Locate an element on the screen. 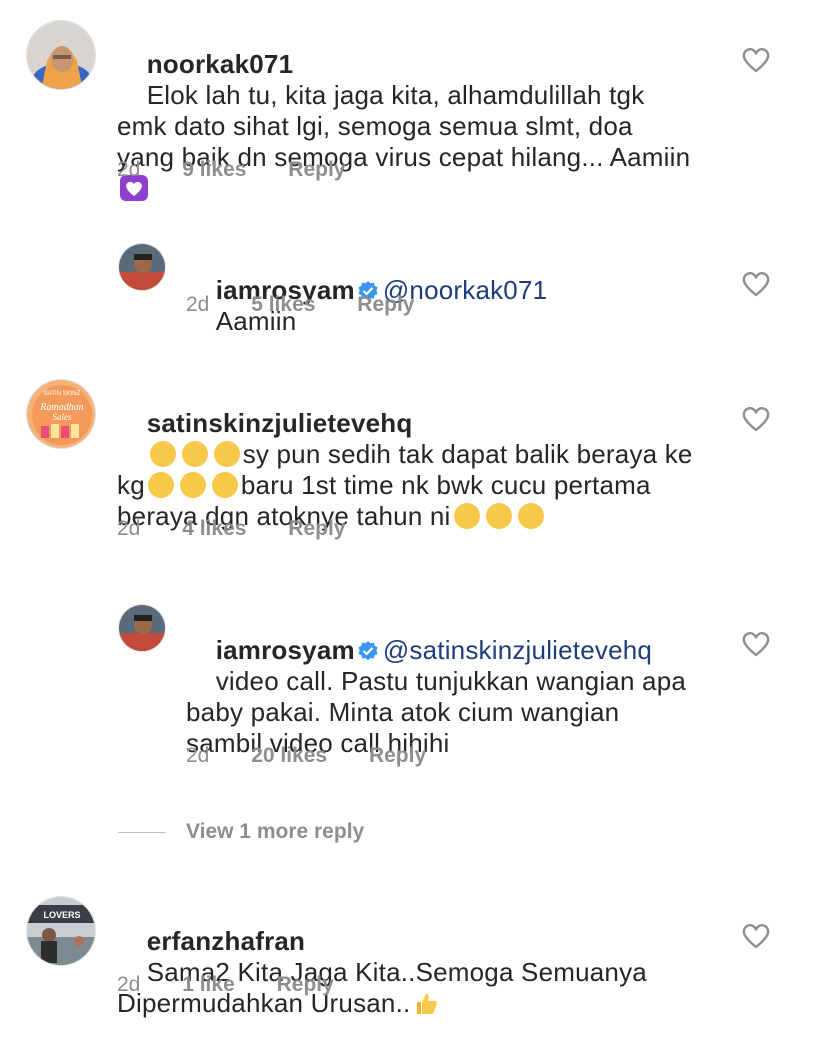 This screenshot has height=1050, width=817. username: noorkak071 is located at coordinates (220, 64).